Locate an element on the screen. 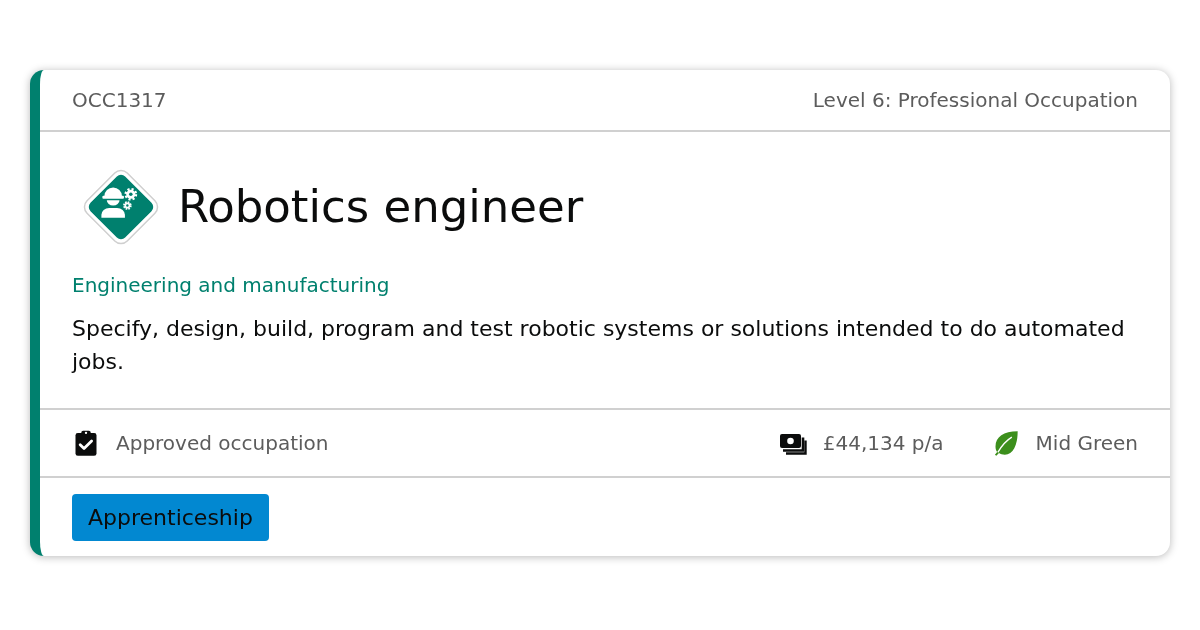  detail-text: Mid Green is located at coordinates (1086, 443).